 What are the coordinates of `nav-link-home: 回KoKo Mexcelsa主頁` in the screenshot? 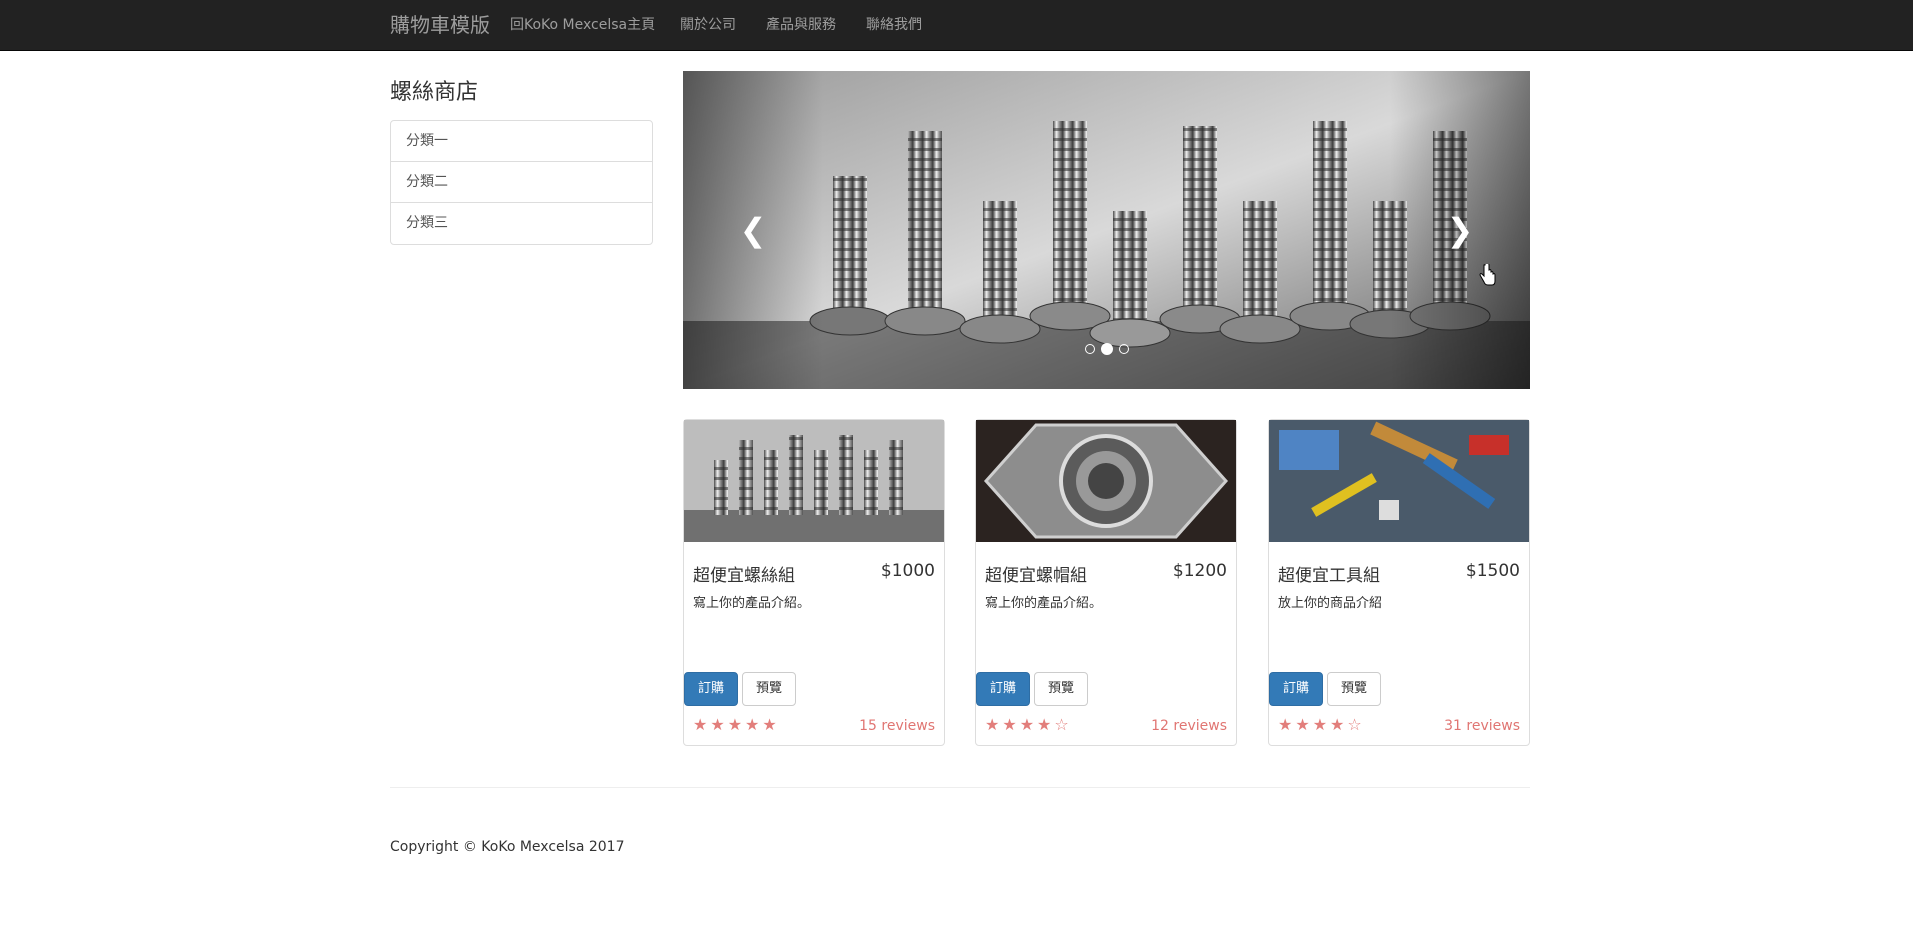 It's located at (582, 25).